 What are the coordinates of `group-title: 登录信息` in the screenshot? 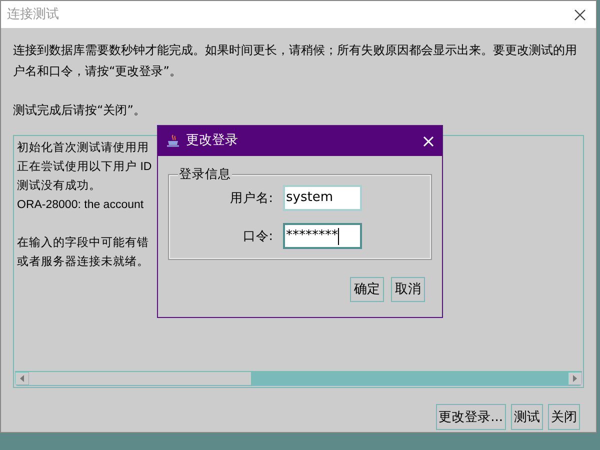 It's located at (205, 174).